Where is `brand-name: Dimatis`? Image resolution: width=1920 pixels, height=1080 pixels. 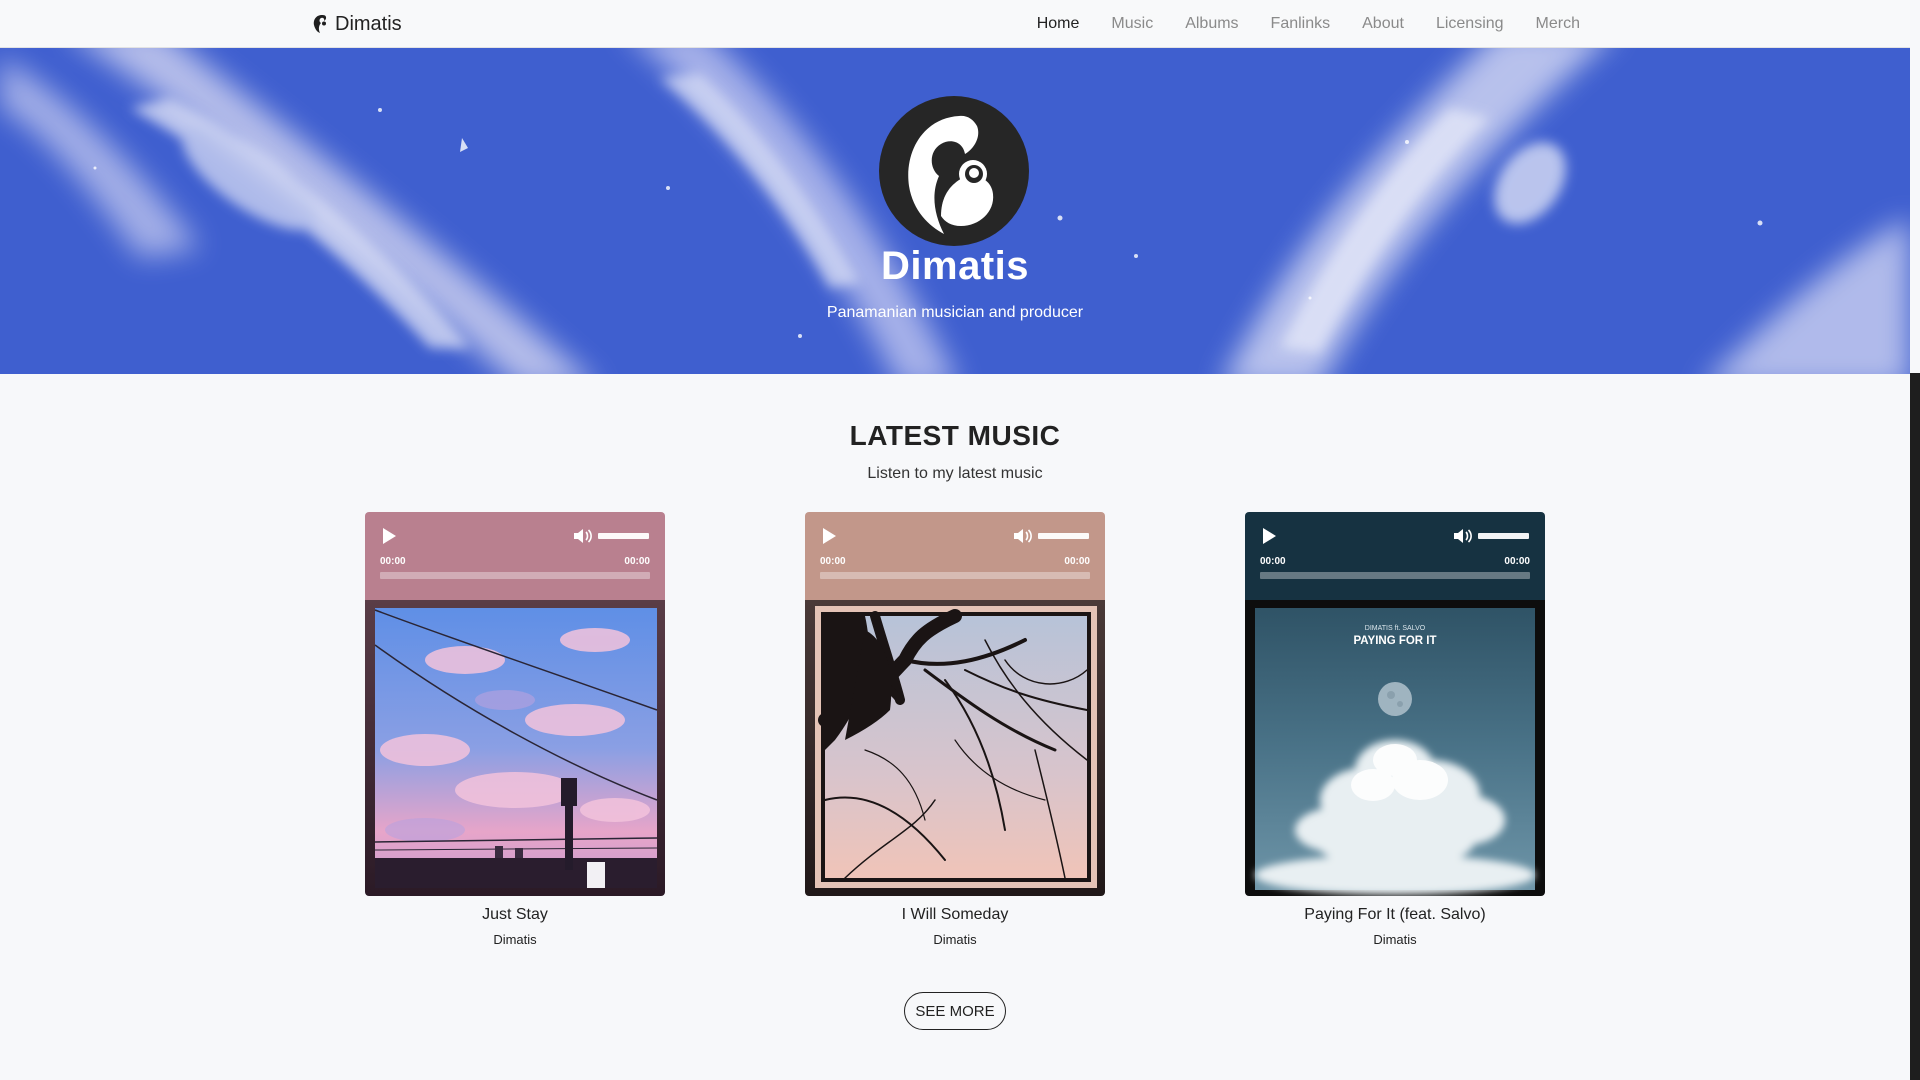 brand-name: Dimatis is located at coordinates (368, 23).